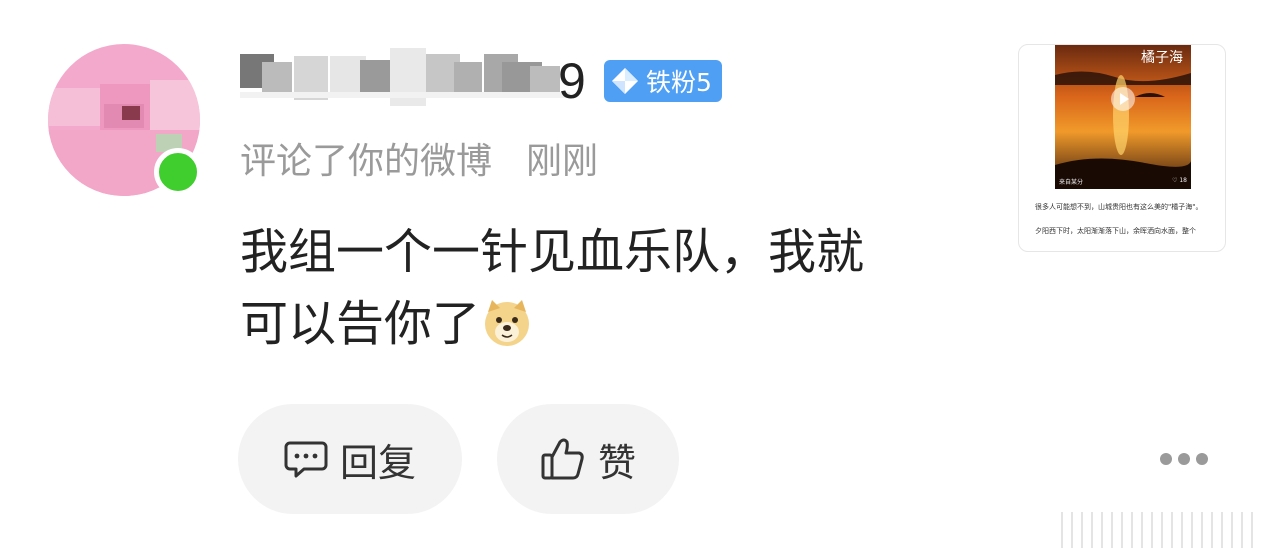  I want to click on more-icon, so click(1184, 459).